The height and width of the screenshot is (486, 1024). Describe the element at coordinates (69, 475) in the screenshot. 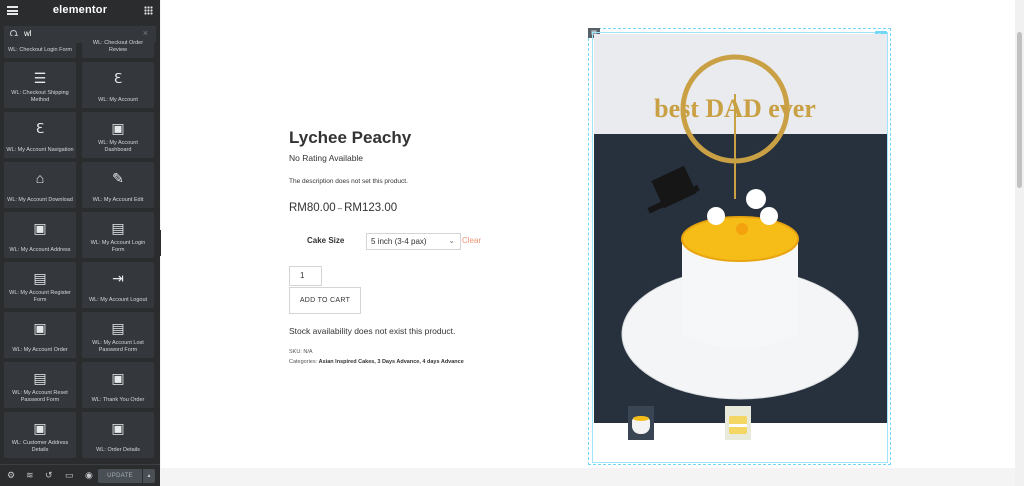

I see `responsive-icon: ▭` at that location.